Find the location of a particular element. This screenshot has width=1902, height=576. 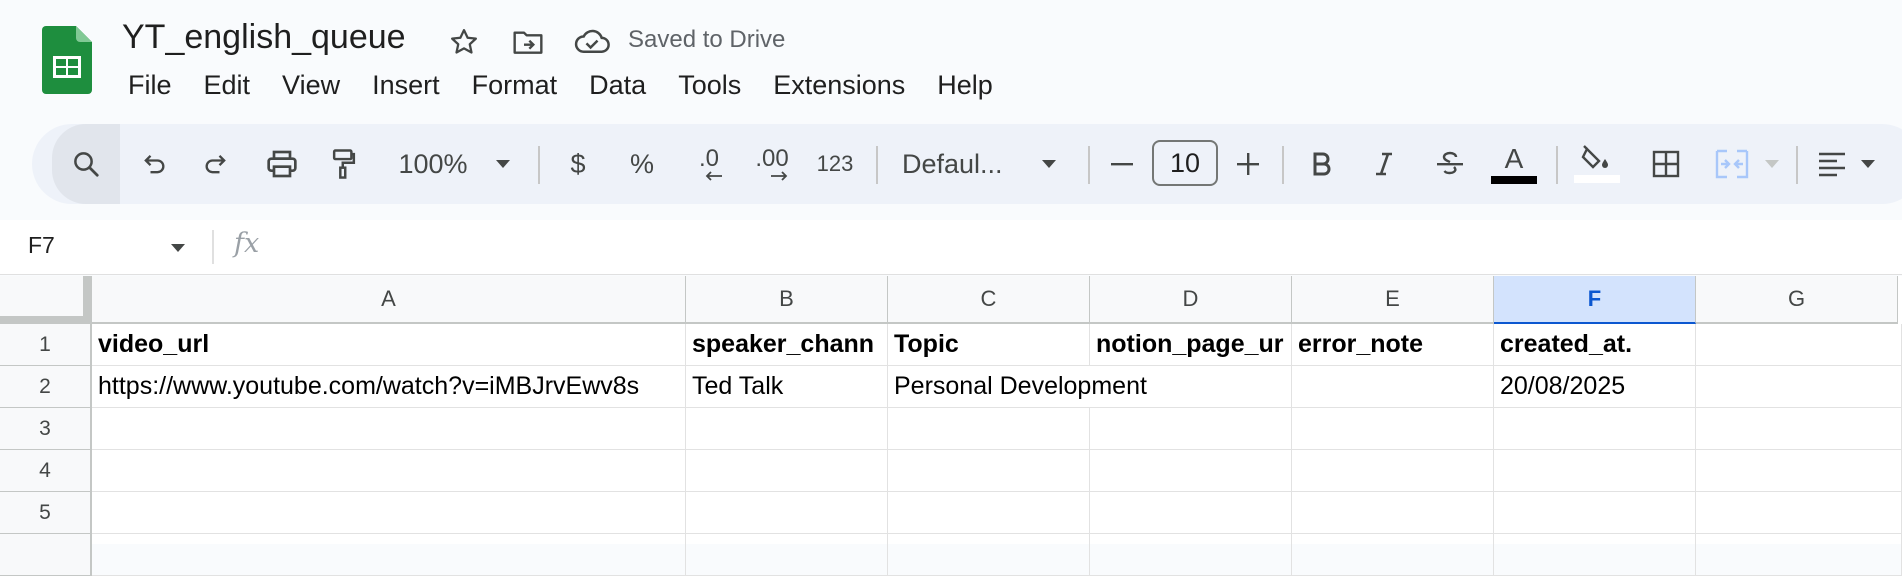

cell-b2: Ted Talk is located at coordinates (787, 387).